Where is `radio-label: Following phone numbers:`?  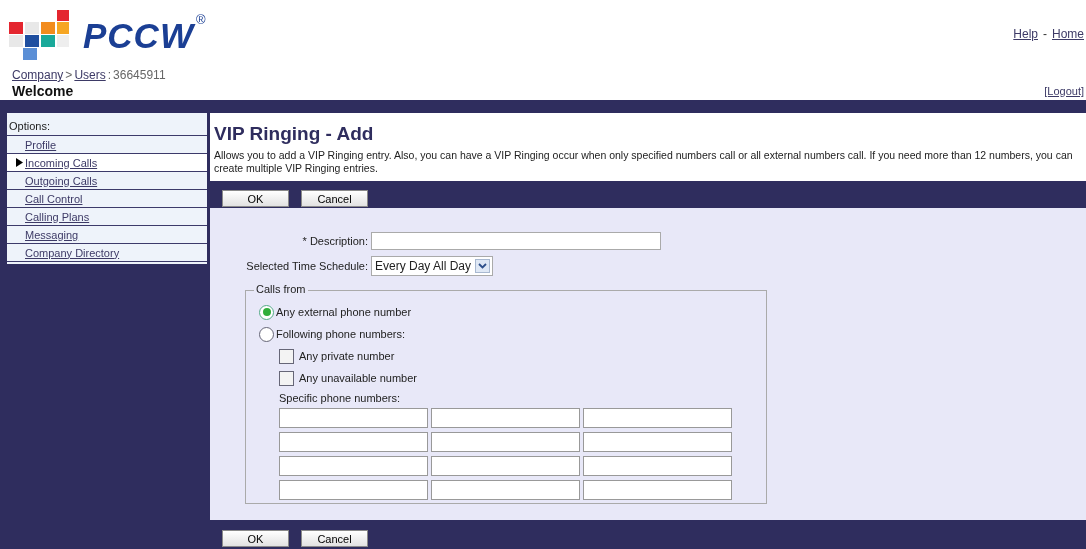 radio-label: Following phone numbers: is located at coordinates (341, 334).